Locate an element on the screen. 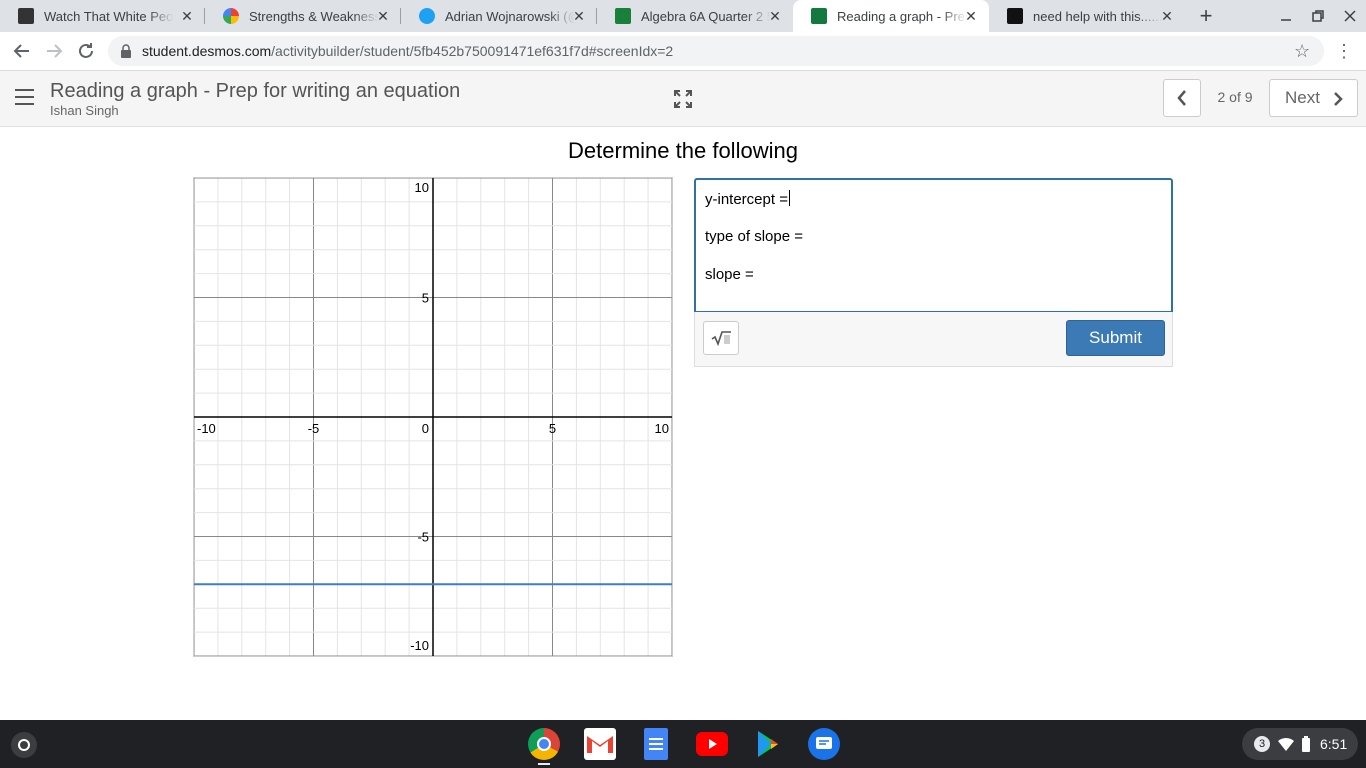 This screenshot has height=768, width=1366. desmos-icon is located at coordinates (819, 16).